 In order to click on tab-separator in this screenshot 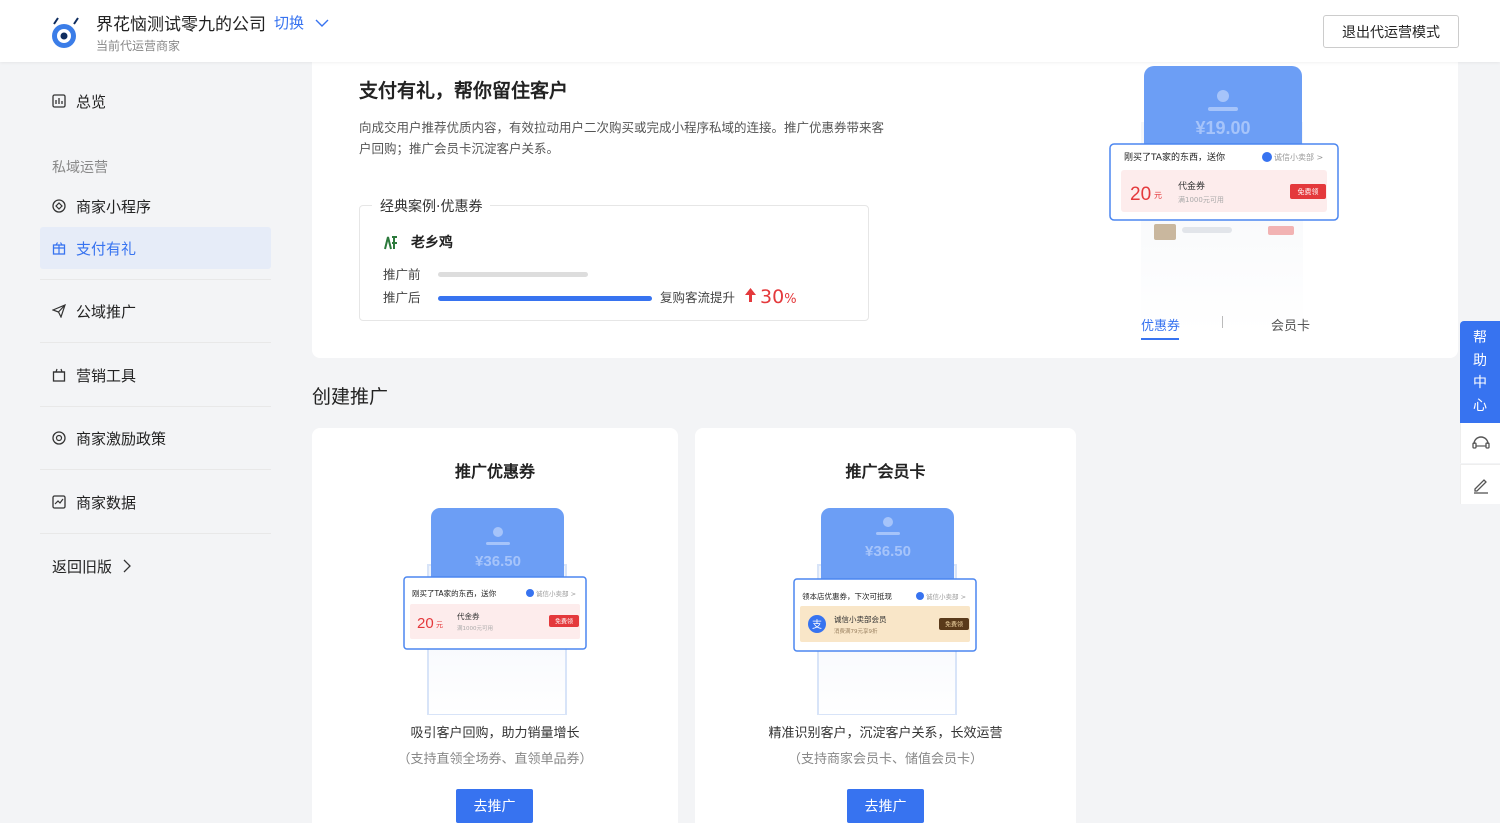, I will do `click(1222, 322)`.